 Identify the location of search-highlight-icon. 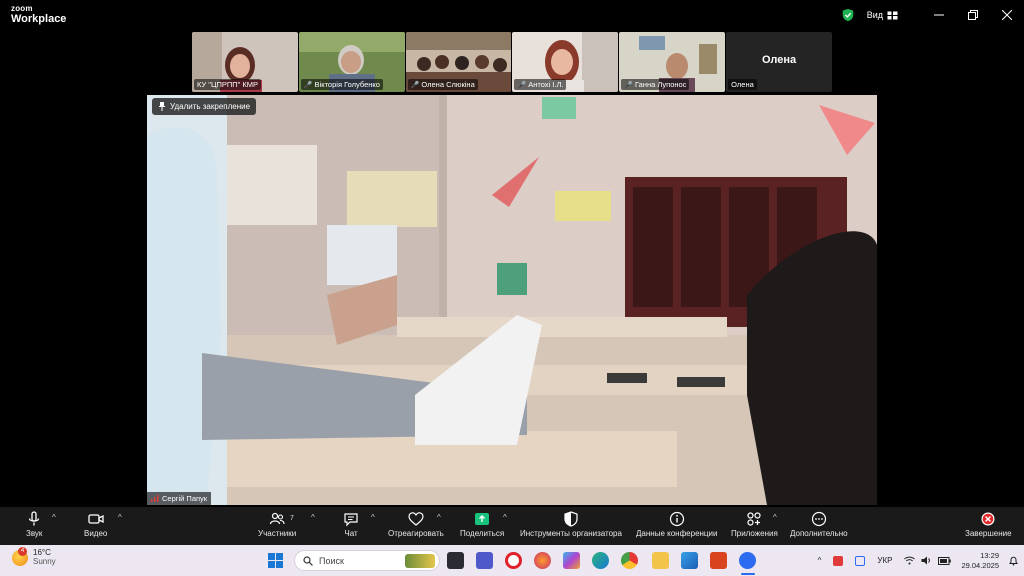
(420, 560).